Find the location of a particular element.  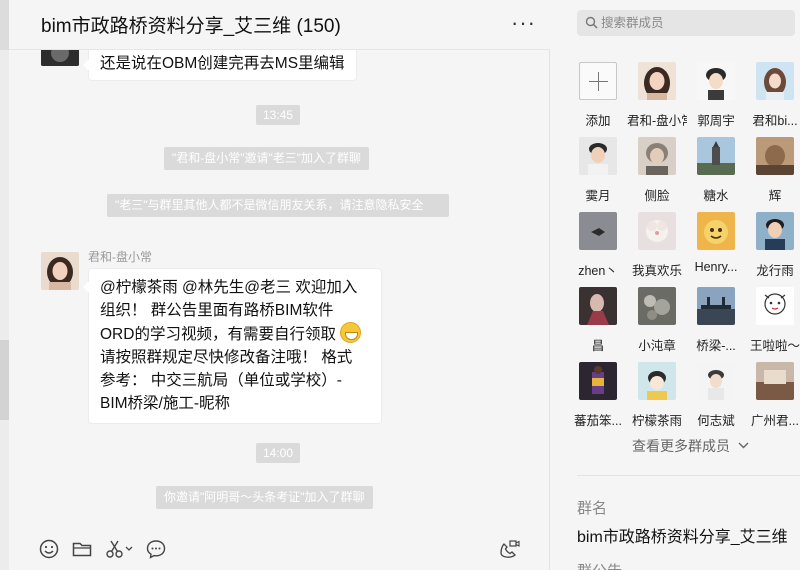

folder-icon is located at coordinates (82, 549).